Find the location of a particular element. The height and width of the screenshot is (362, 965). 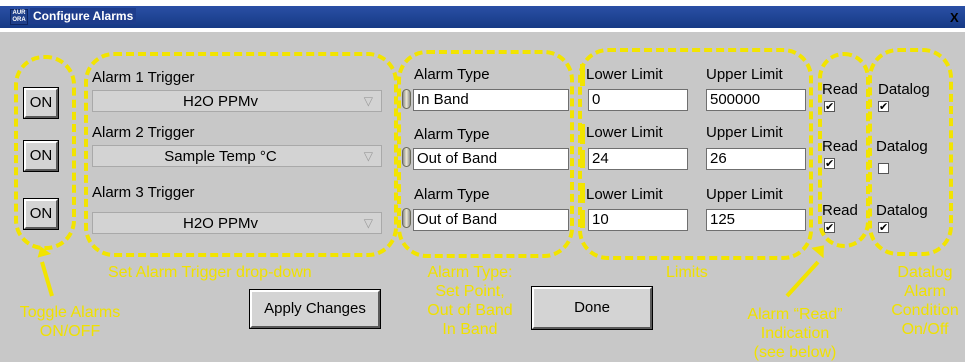

datalog-annotation: Datalog Alarm Condition On/Off is located at coordinates (925, 301).